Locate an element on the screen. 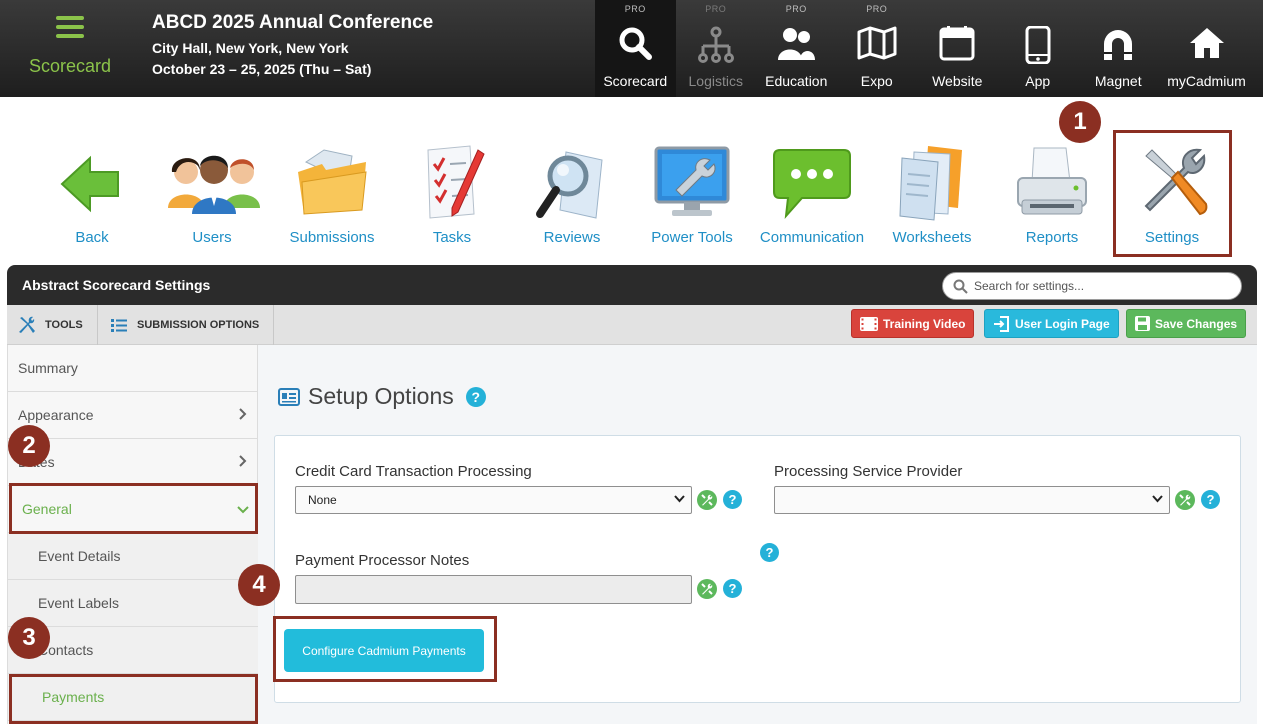 Image resolution: width=1263 pixels, height=724 pixels. save-changes-label: Save Changes is located at coordinates (1196, 323).